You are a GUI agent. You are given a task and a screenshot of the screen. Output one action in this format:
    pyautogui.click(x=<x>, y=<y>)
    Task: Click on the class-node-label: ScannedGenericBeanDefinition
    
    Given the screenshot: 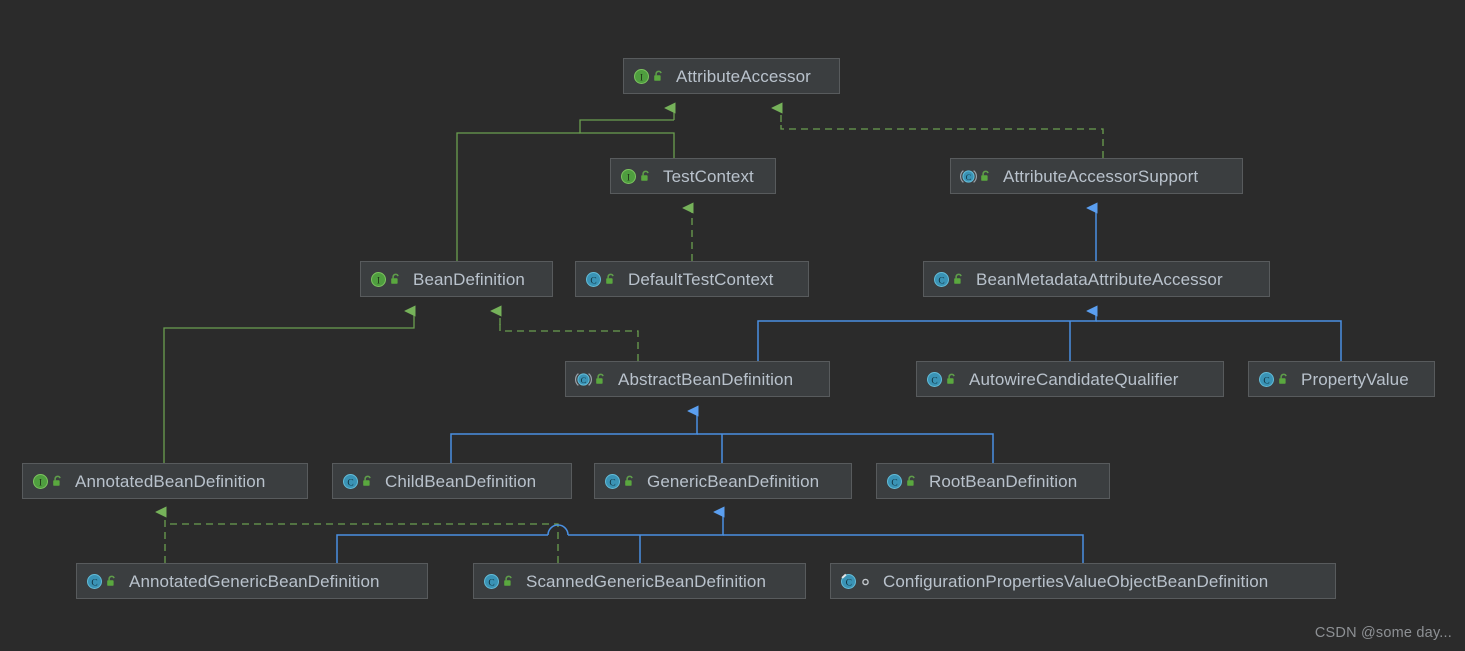 What is the action you would take?
    pyautogui.click(x=646, y=581)
    